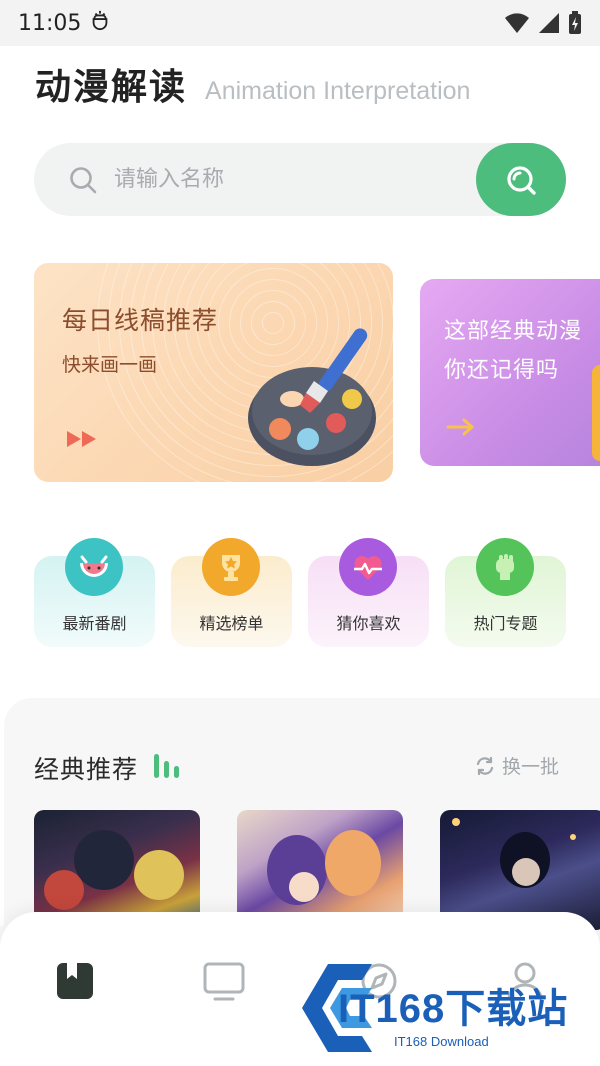 This screenshot has width=600, height=1066. What do you see at coordinates (505, 623) in the screenshot?
I see `category-label: 热门专题` at bounding box center [505, 623].